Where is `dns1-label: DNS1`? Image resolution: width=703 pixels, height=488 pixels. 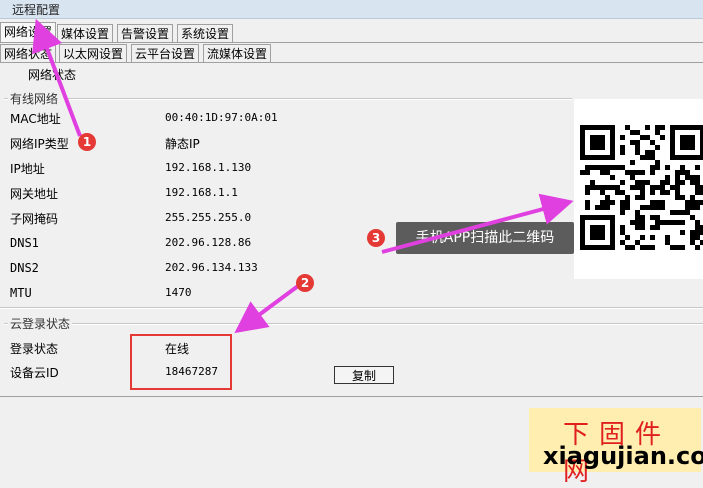 dns1-label: DNS1 is located at coordinates (24, 243).